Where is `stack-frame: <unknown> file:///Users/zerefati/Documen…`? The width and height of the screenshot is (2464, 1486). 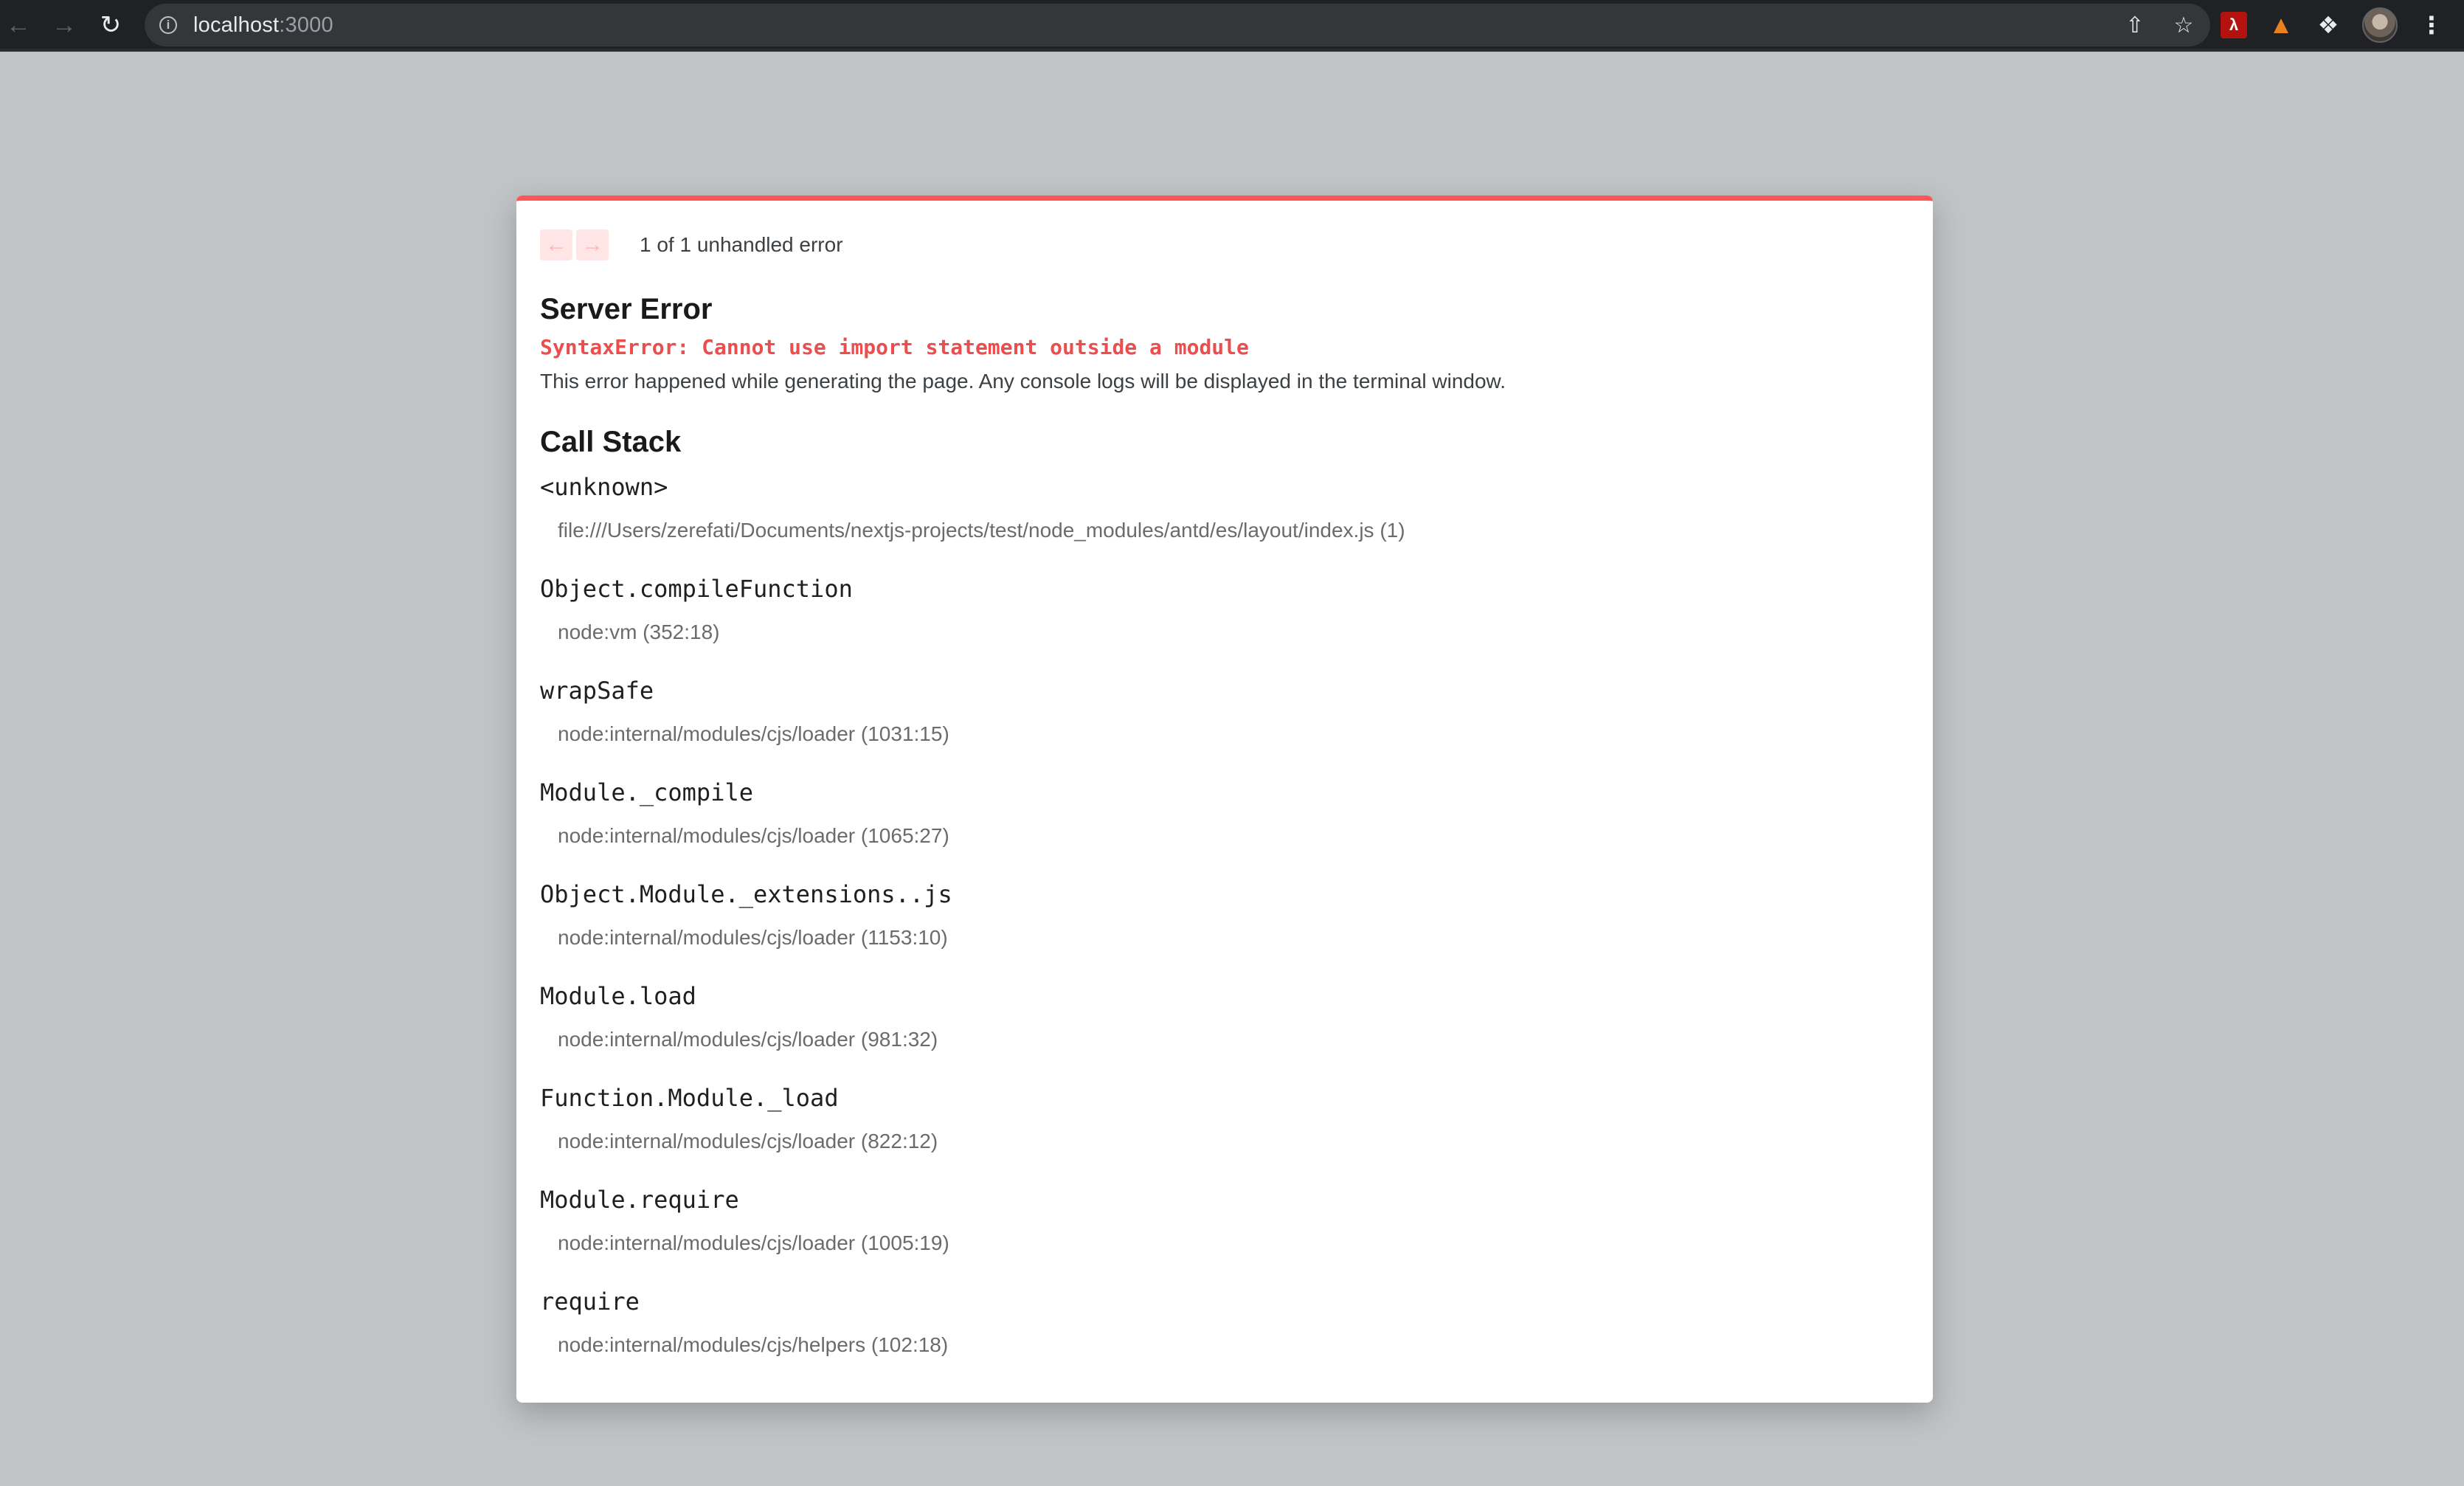 stack-frame: <unknown> file:///Users/zerefati/Documen… is located at coordinates (1224, 523).